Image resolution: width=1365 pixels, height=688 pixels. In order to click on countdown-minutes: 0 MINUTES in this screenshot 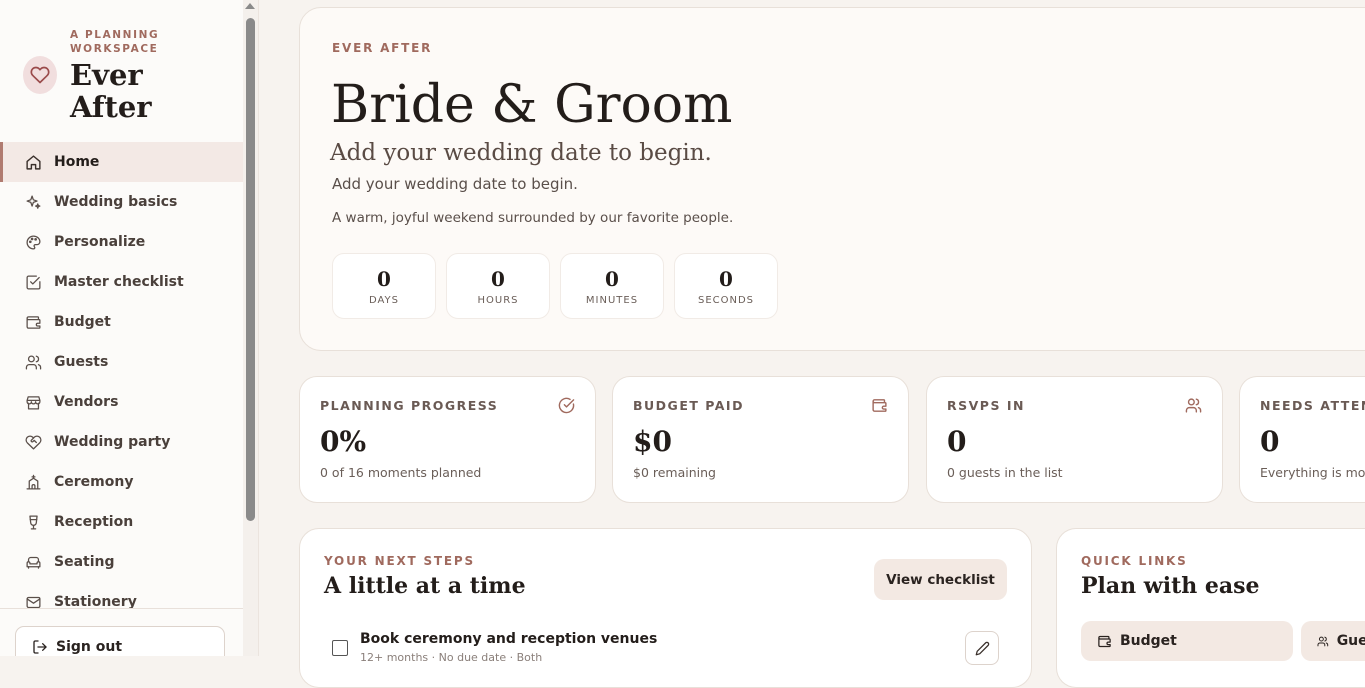, I will do `click(612, 286)`.